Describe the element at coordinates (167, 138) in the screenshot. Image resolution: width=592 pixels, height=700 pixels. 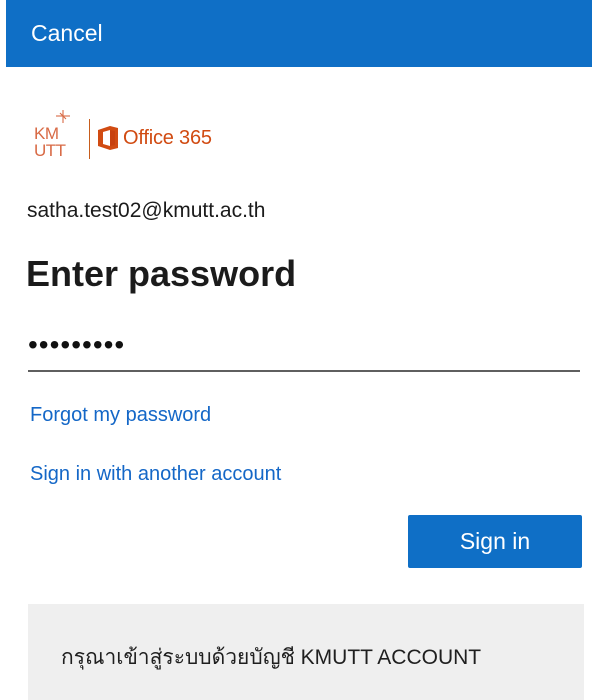
I see `office-365-logo-text: Office 365` at that location.